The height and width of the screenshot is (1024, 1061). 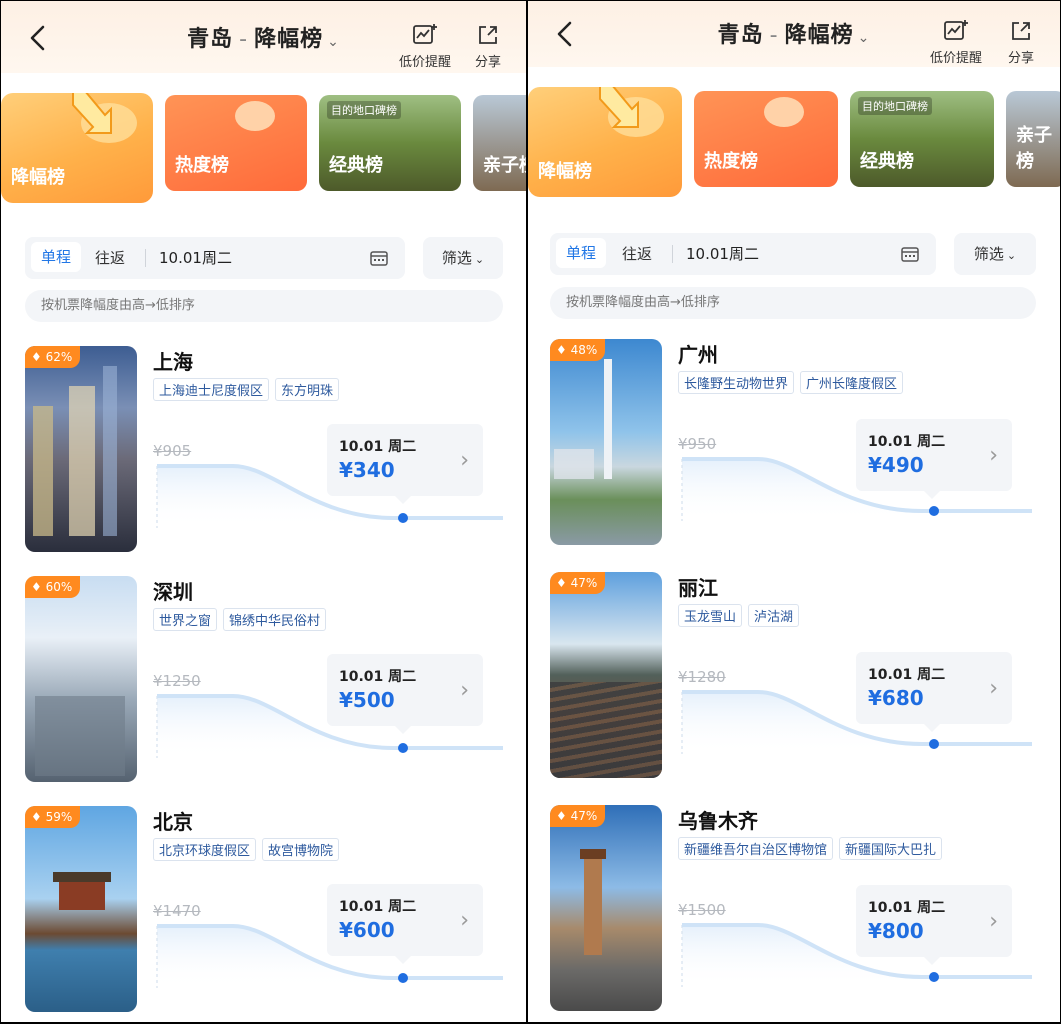 What do you see at coordinates (405, 694) in the screenshot?
I see `price-card: 10.01 周二 ¥500 ›` at bounding box center [405, 694].